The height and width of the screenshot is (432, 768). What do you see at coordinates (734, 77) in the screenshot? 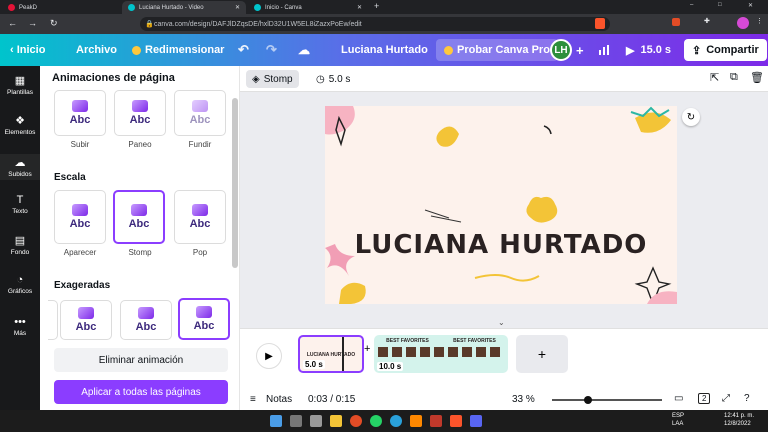
I see `duplicate-icon: ⧉` at bounding box center [734, 77].